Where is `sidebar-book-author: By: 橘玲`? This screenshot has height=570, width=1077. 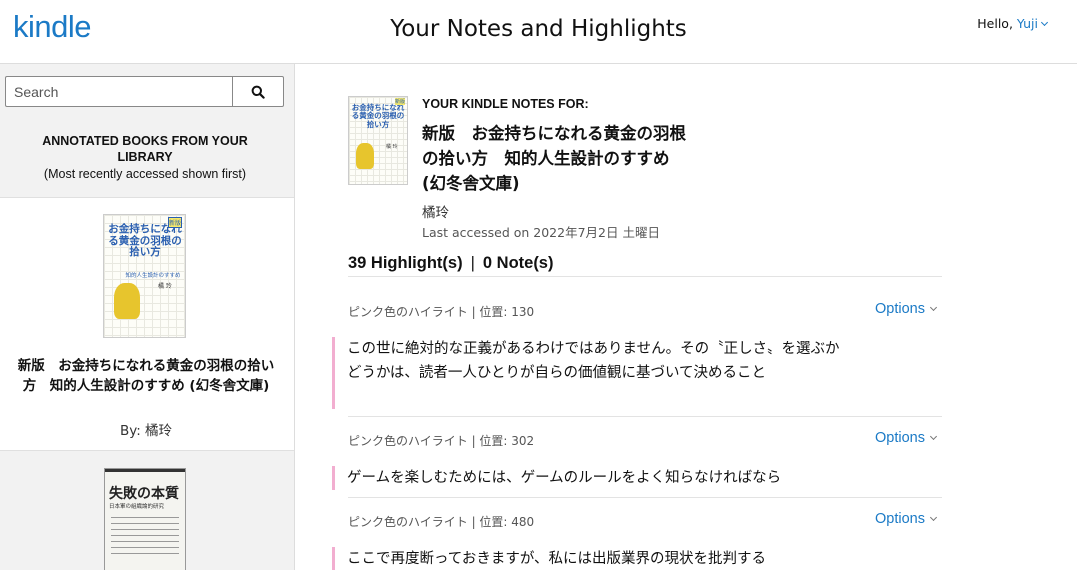
sidebar-book-author: By: 橘玲 is located at coordinates (146, 431).